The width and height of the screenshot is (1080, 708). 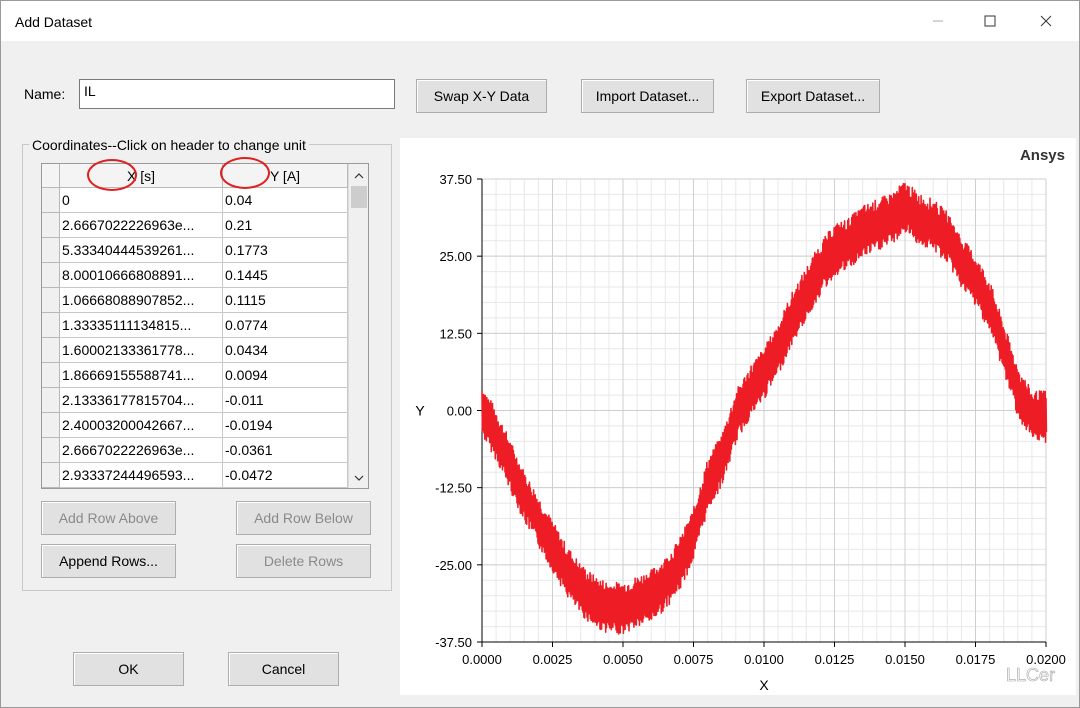 I want to click on name-label: Name:, so click(x=45, y=94).